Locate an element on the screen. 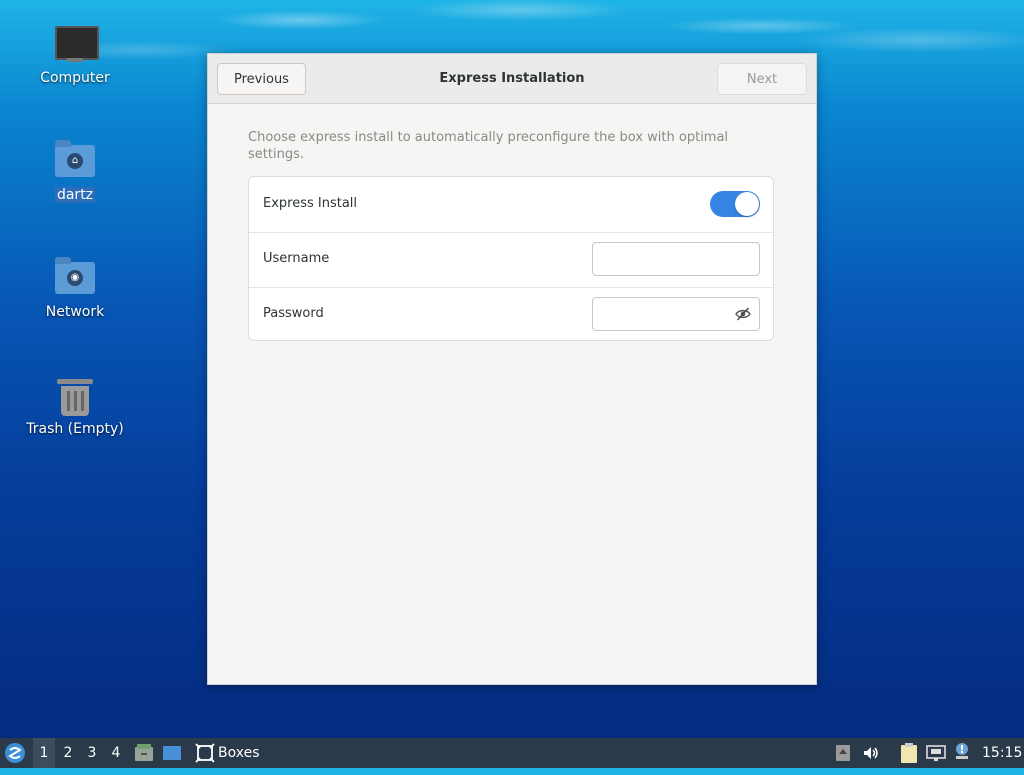 Image resolution: width=1024 pixels, height=775 pixels. network-tray-button is located at coordinates (937, 753).